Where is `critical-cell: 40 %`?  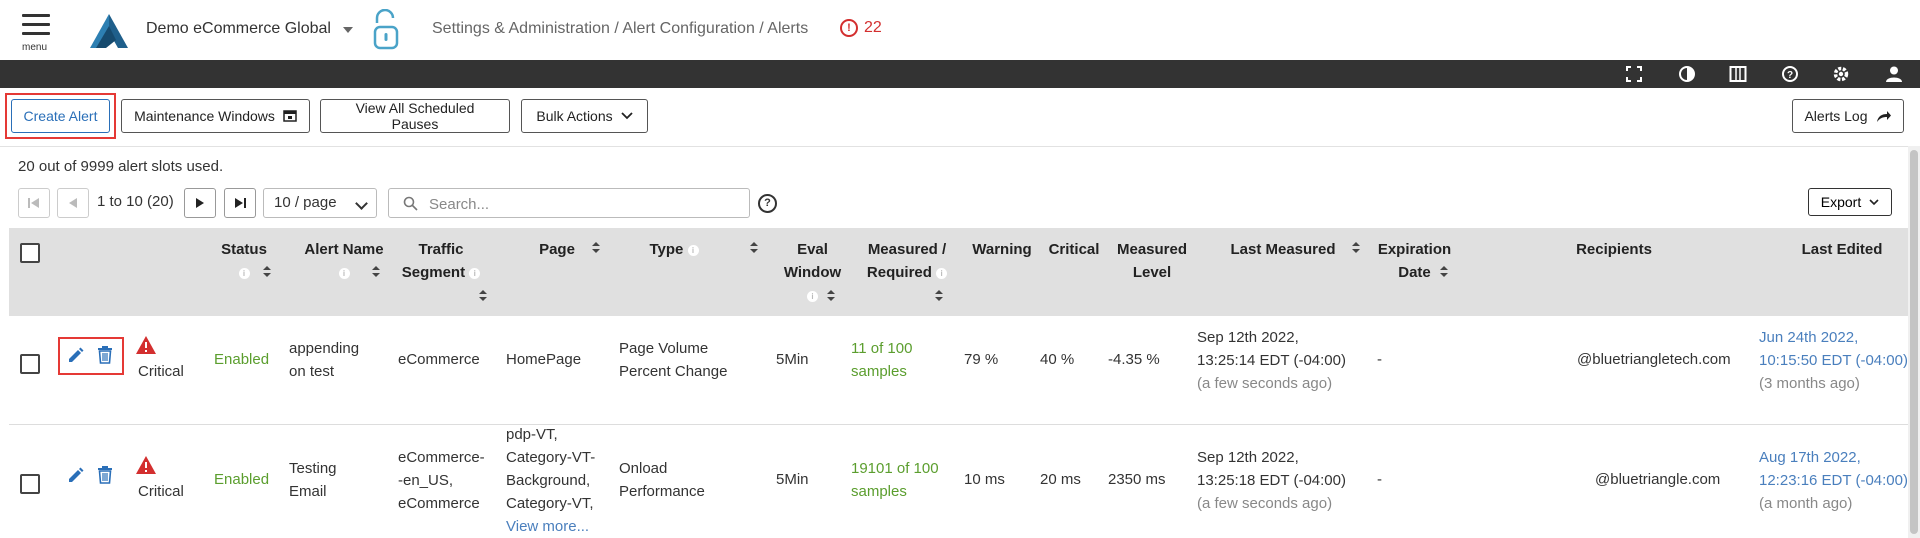
critical-cell: 40 % is located at coordinates (1057, 359).